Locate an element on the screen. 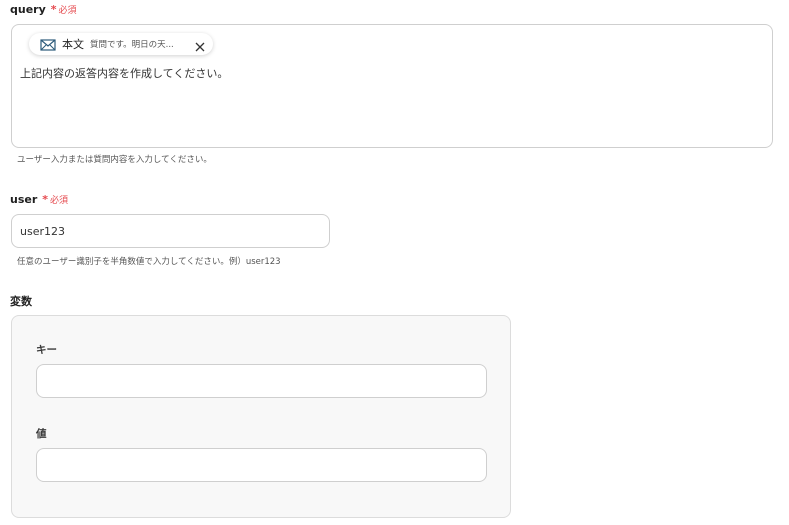  chip-label: 本文 is located at coordinates (73, 44).